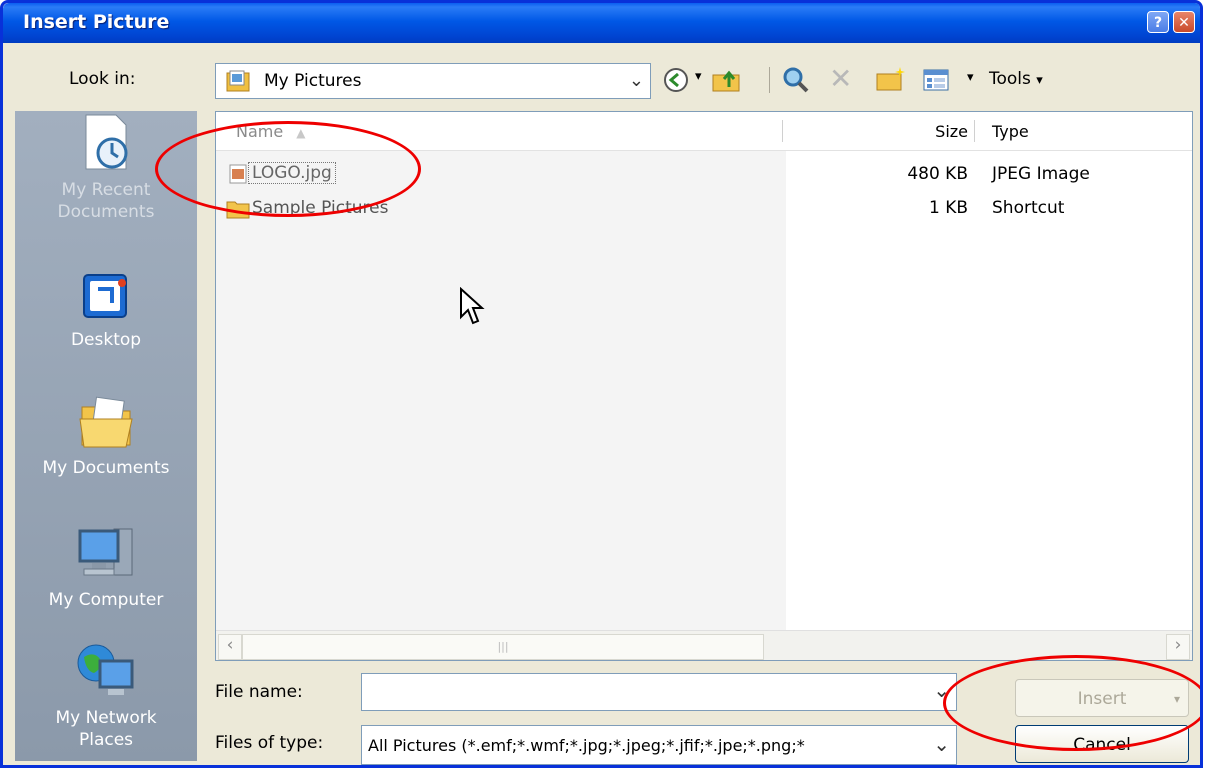 The height and width of the screenshot is (774, 1209). I want to click on place-my-documents: My Documents, so click(106, 435).